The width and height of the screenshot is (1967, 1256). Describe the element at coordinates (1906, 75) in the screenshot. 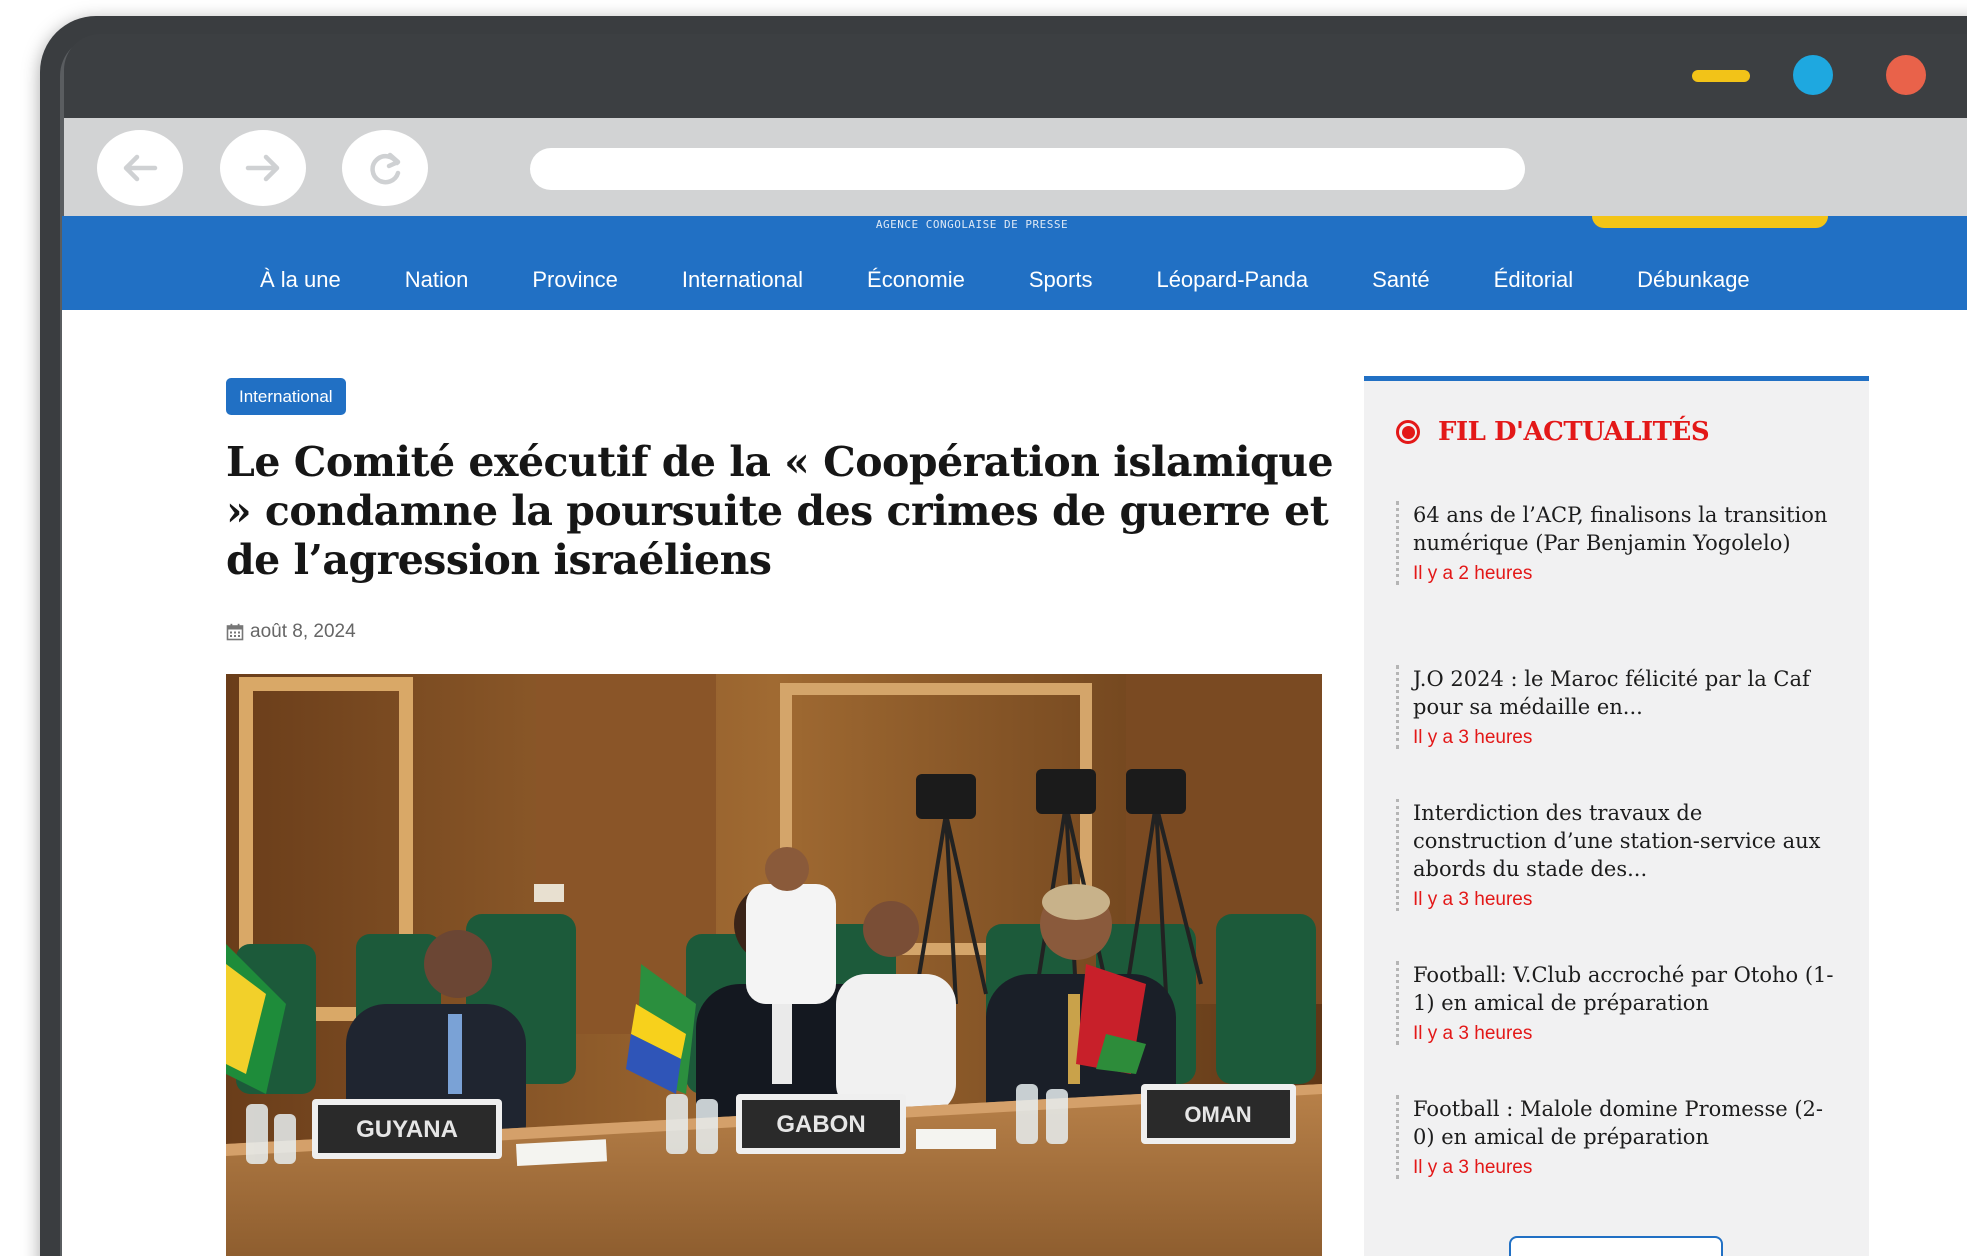

I see `close-button` at that location.